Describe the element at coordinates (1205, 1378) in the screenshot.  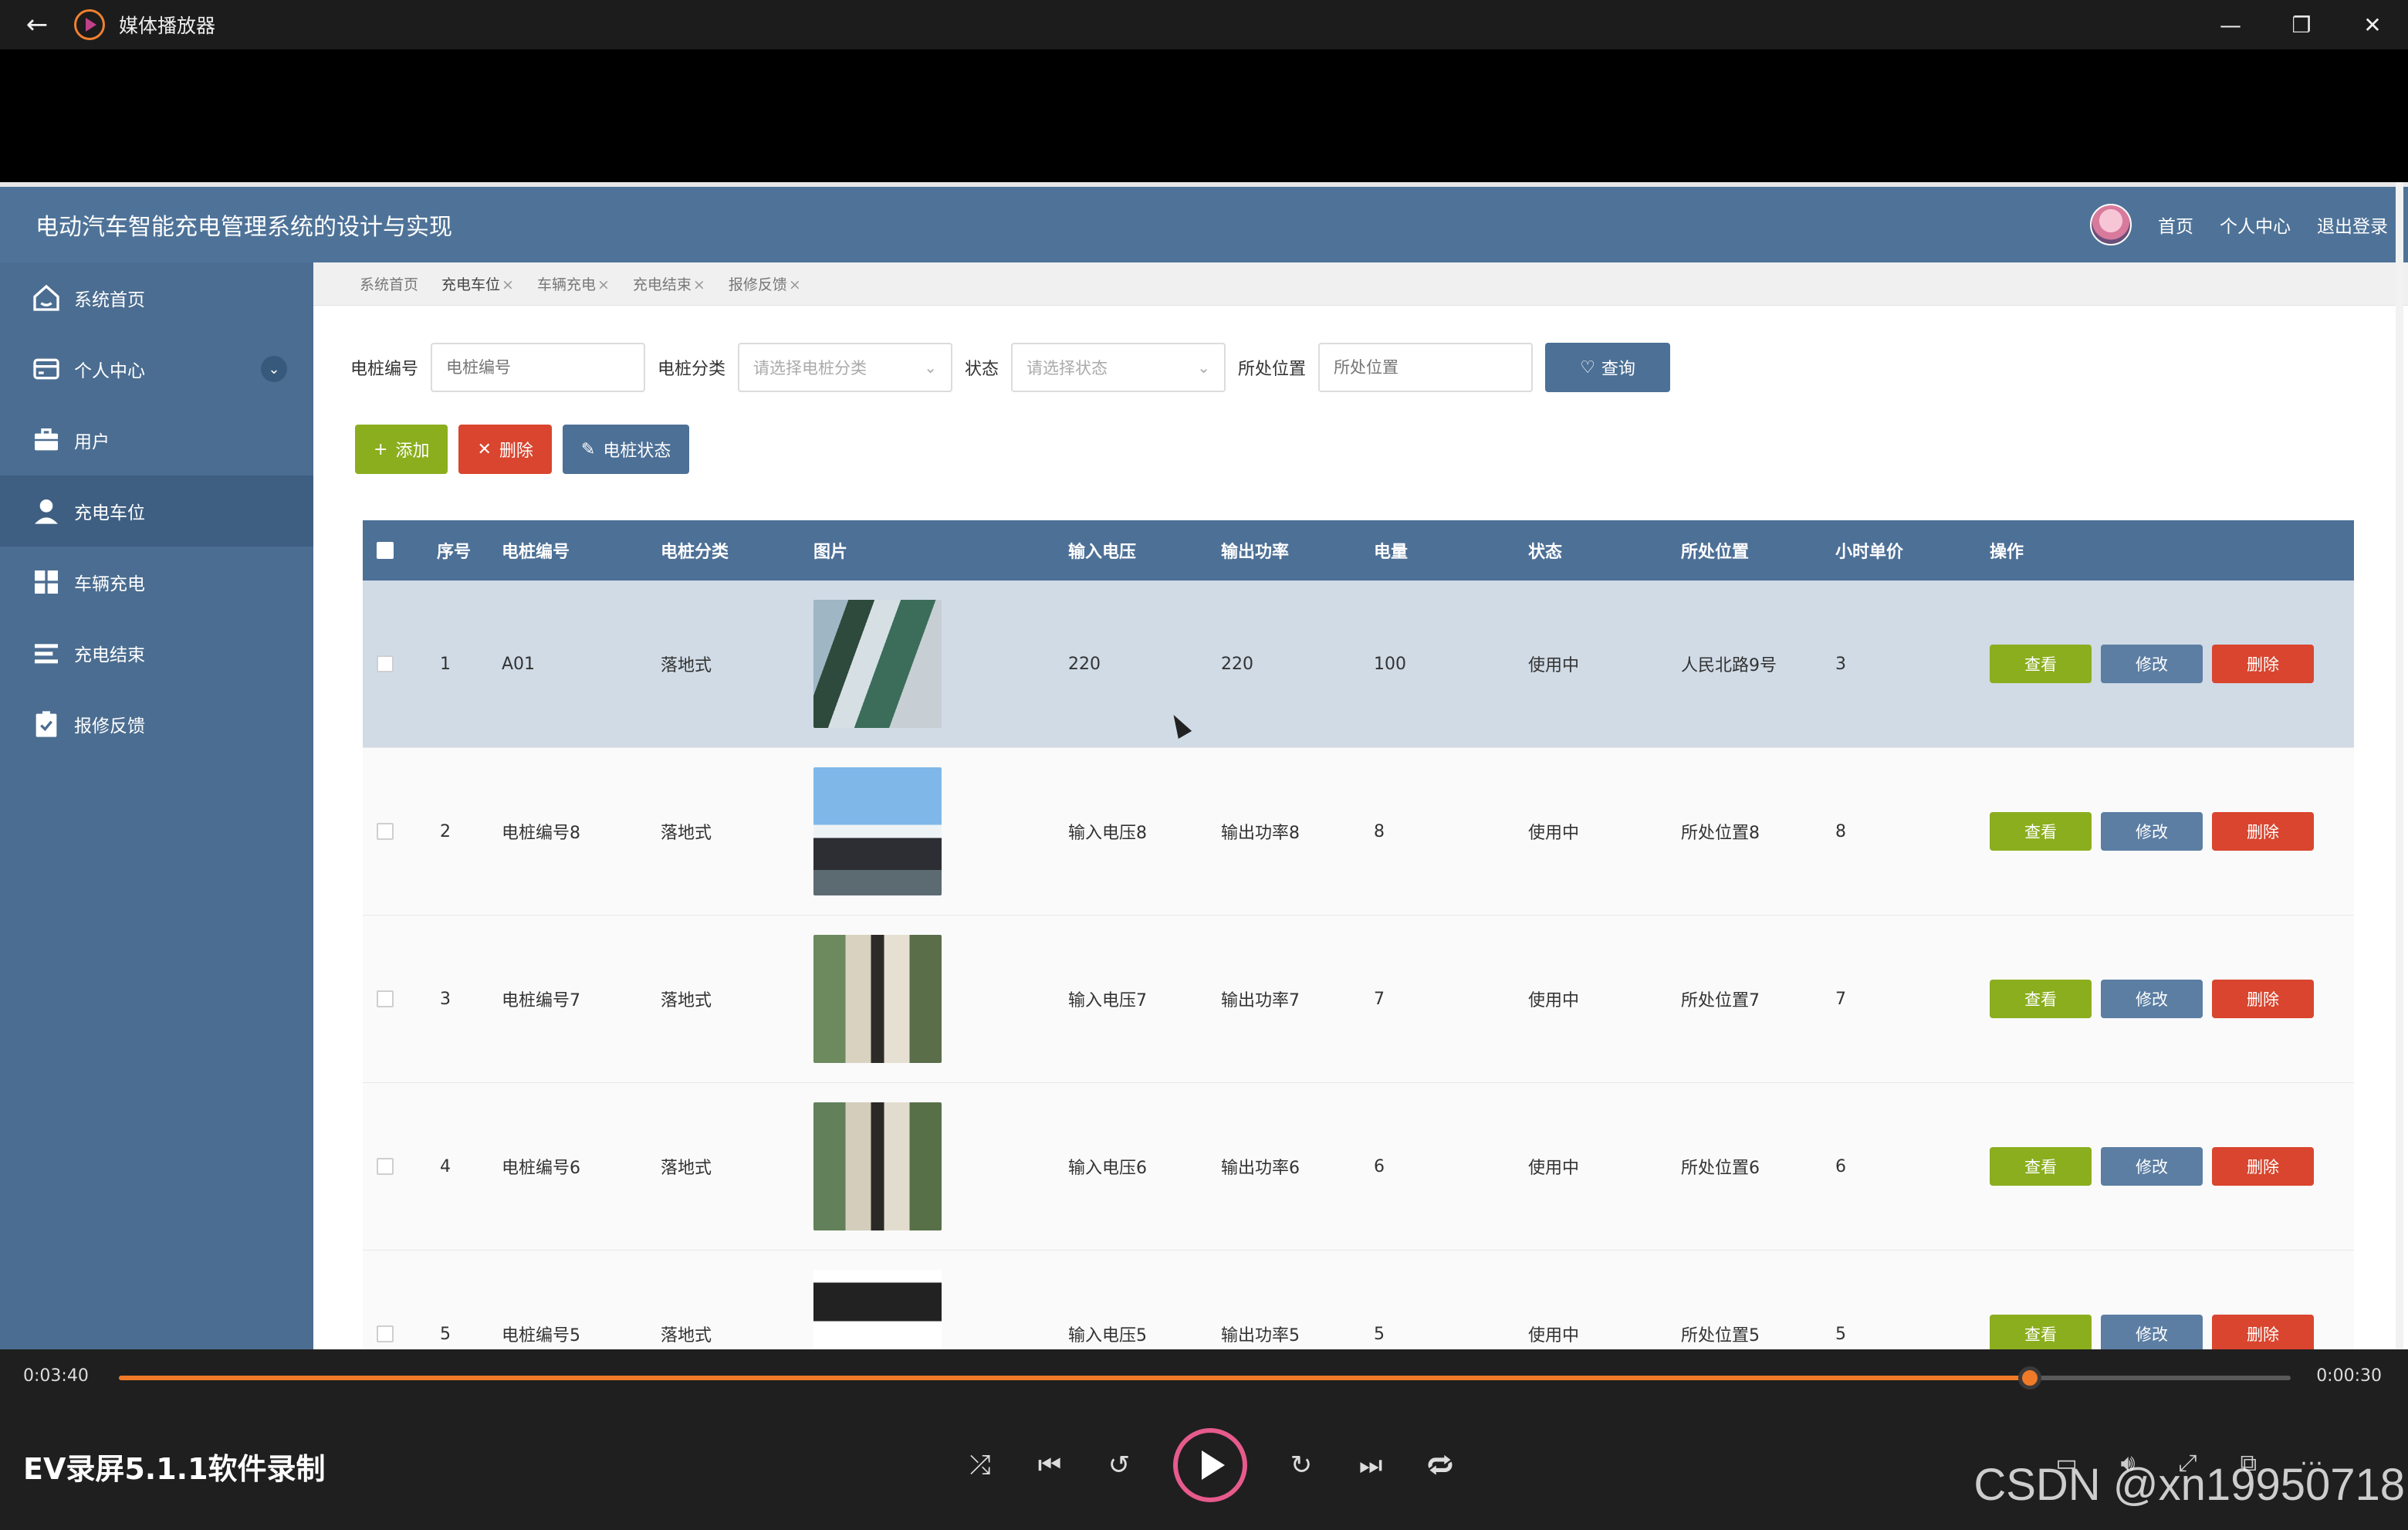
I see `seek-bar` at that location.